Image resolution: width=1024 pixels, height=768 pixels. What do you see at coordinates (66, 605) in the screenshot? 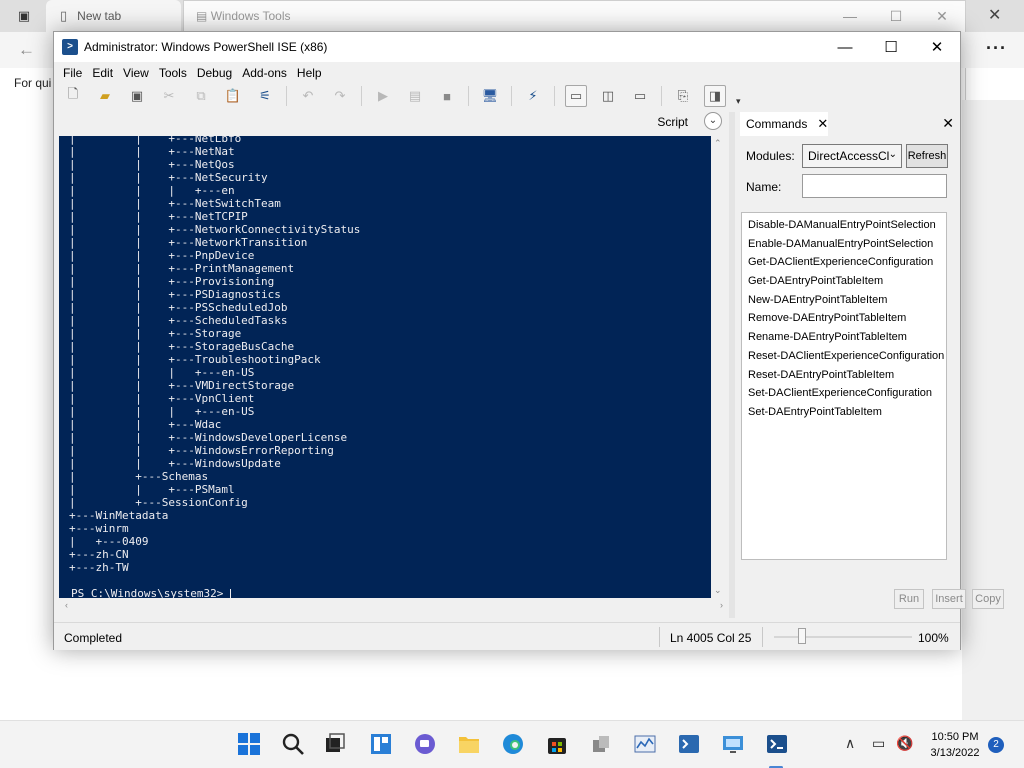
I see `scroll-left-icon: ‹` at bounding box center [66, 605].